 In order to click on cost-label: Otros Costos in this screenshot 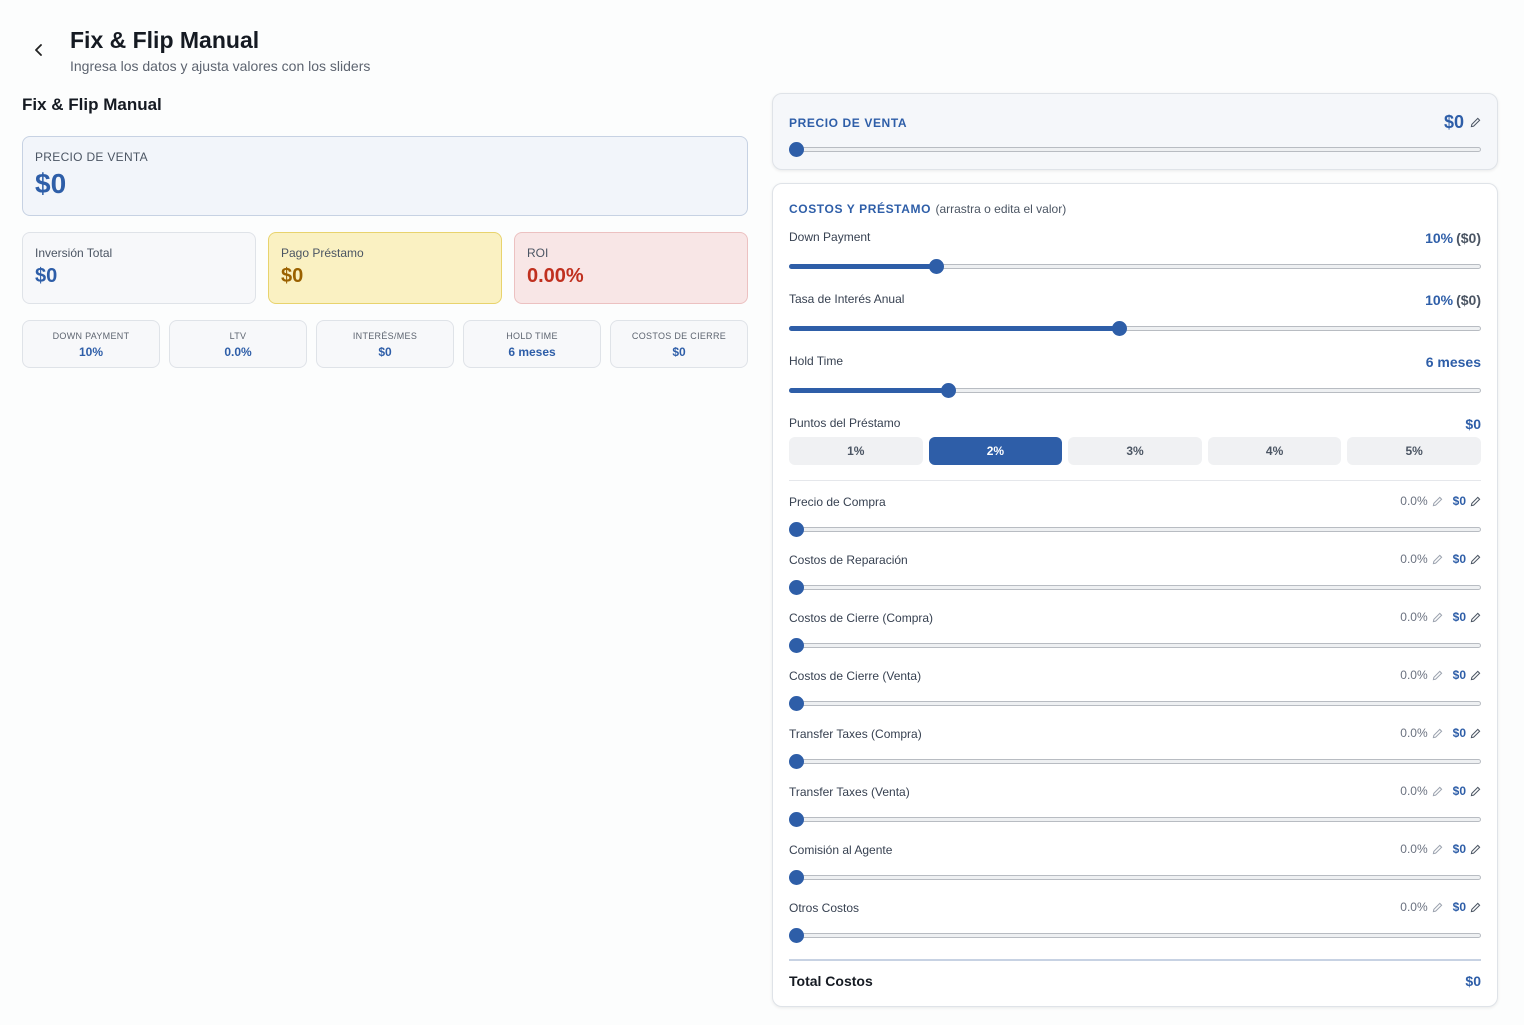, I will do `click(824, 908)`.